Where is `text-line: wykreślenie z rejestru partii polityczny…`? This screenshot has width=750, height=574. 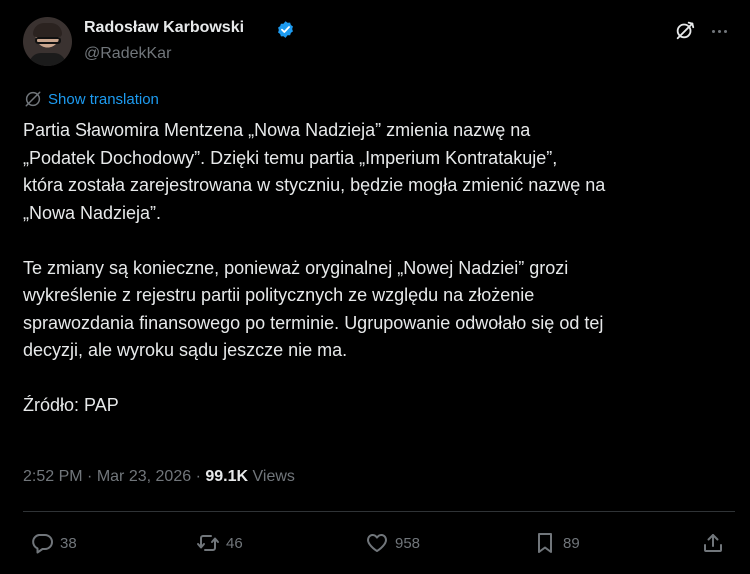
text-line: wykreślenie z rejestru partii polityczny… is located at coordinates (279, 295).